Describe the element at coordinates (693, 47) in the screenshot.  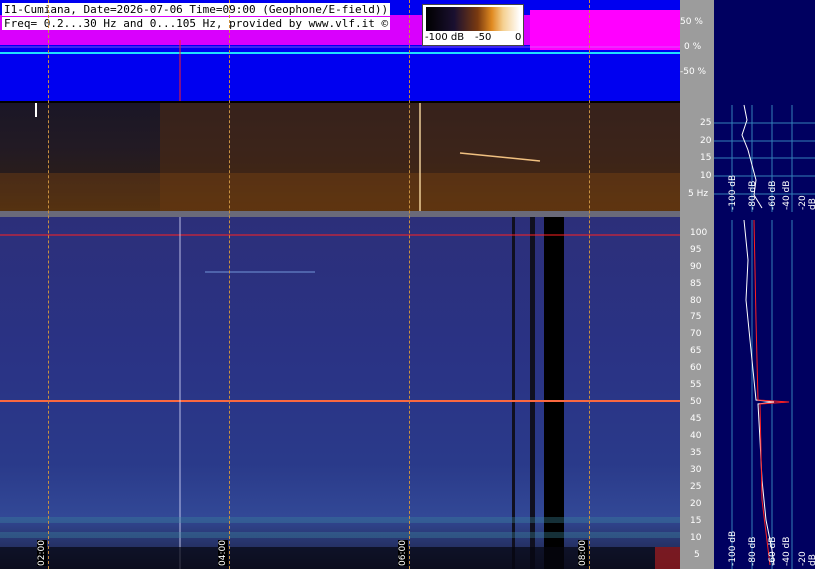
I see `waveform-tick-0: 0 %` at that location.